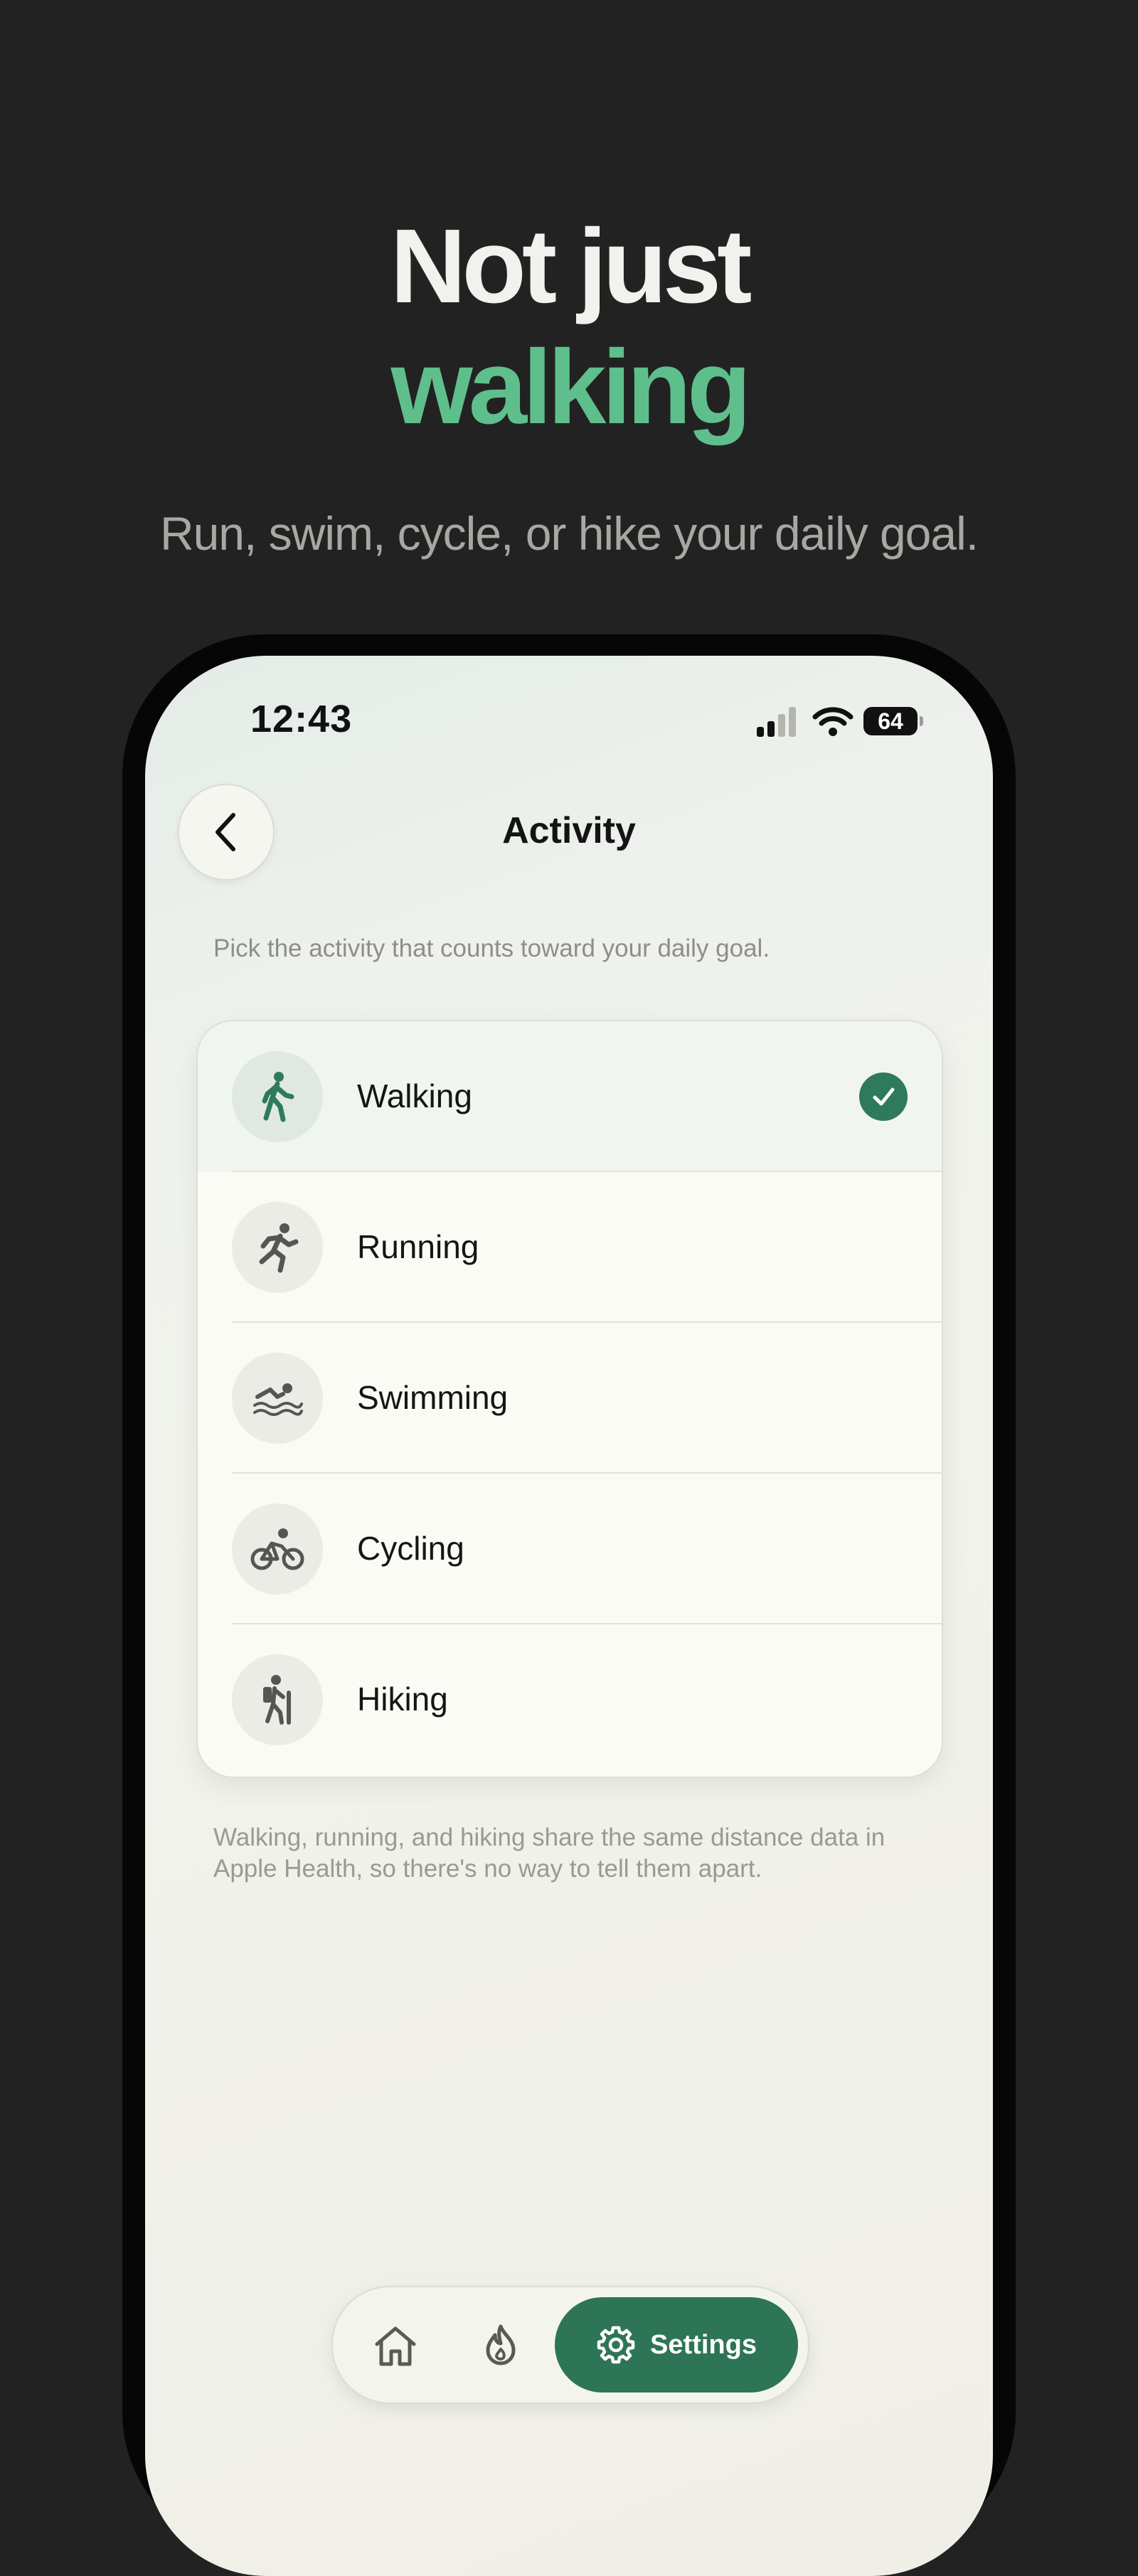  I want to click on activity-option-cycling: Cycling, so click(570, 1549).